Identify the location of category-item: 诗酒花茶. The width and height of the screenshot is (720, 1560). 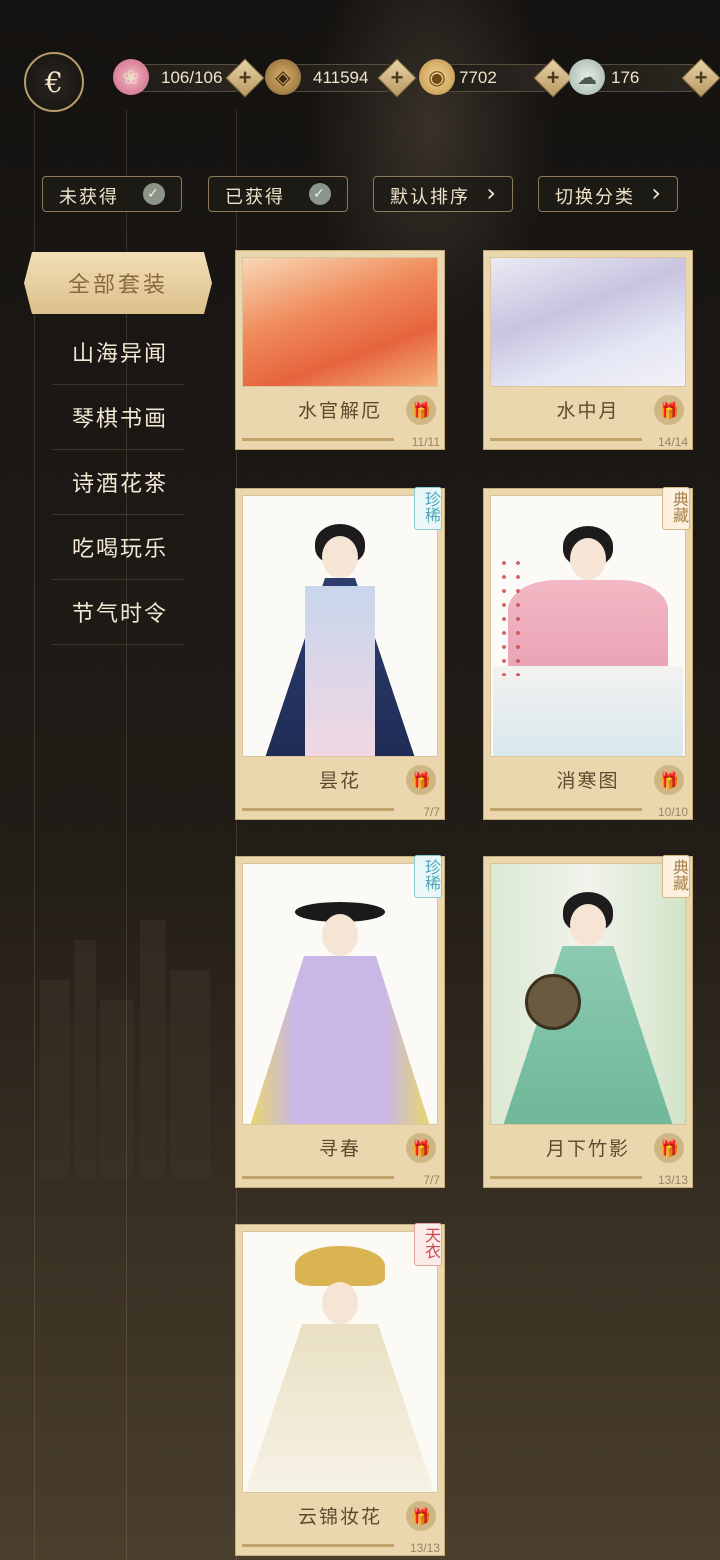
(118, 482).